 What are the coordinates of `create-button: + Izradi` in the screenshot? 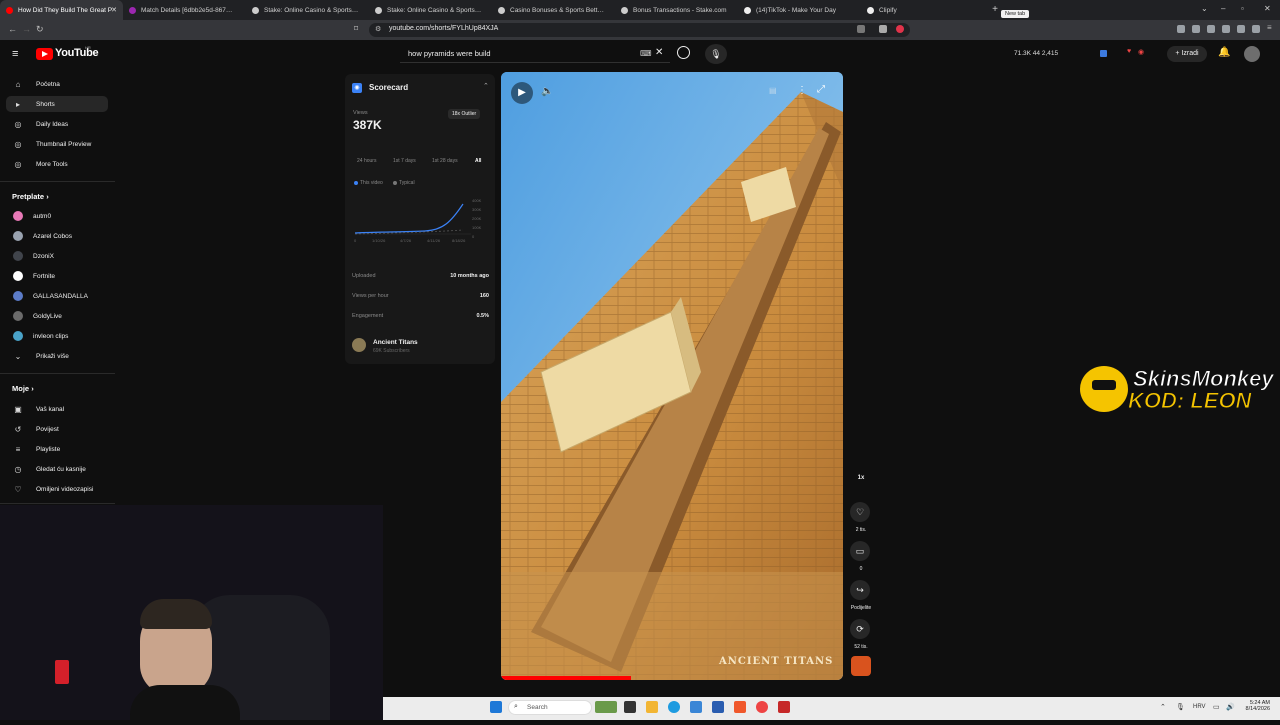 It's located at (1187, 54).